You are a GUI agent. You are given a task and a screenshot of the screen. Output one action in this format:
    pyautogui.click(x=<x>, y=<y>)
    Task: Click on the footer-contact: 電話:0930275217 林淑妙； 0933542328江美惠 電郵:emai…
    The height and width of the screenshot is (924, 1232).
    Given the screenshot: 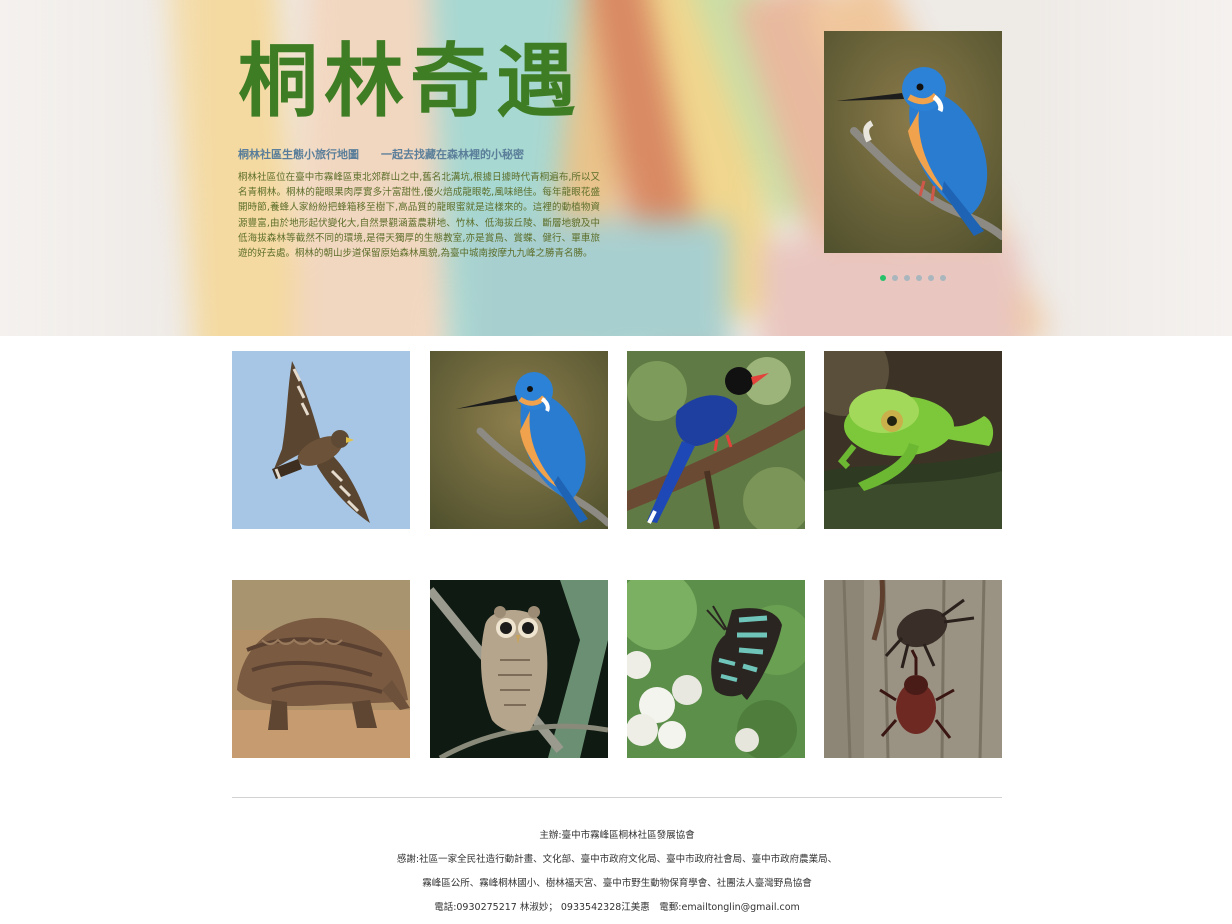 What is the action you would take?
    pyautogui.click(x=617, y=907)
    